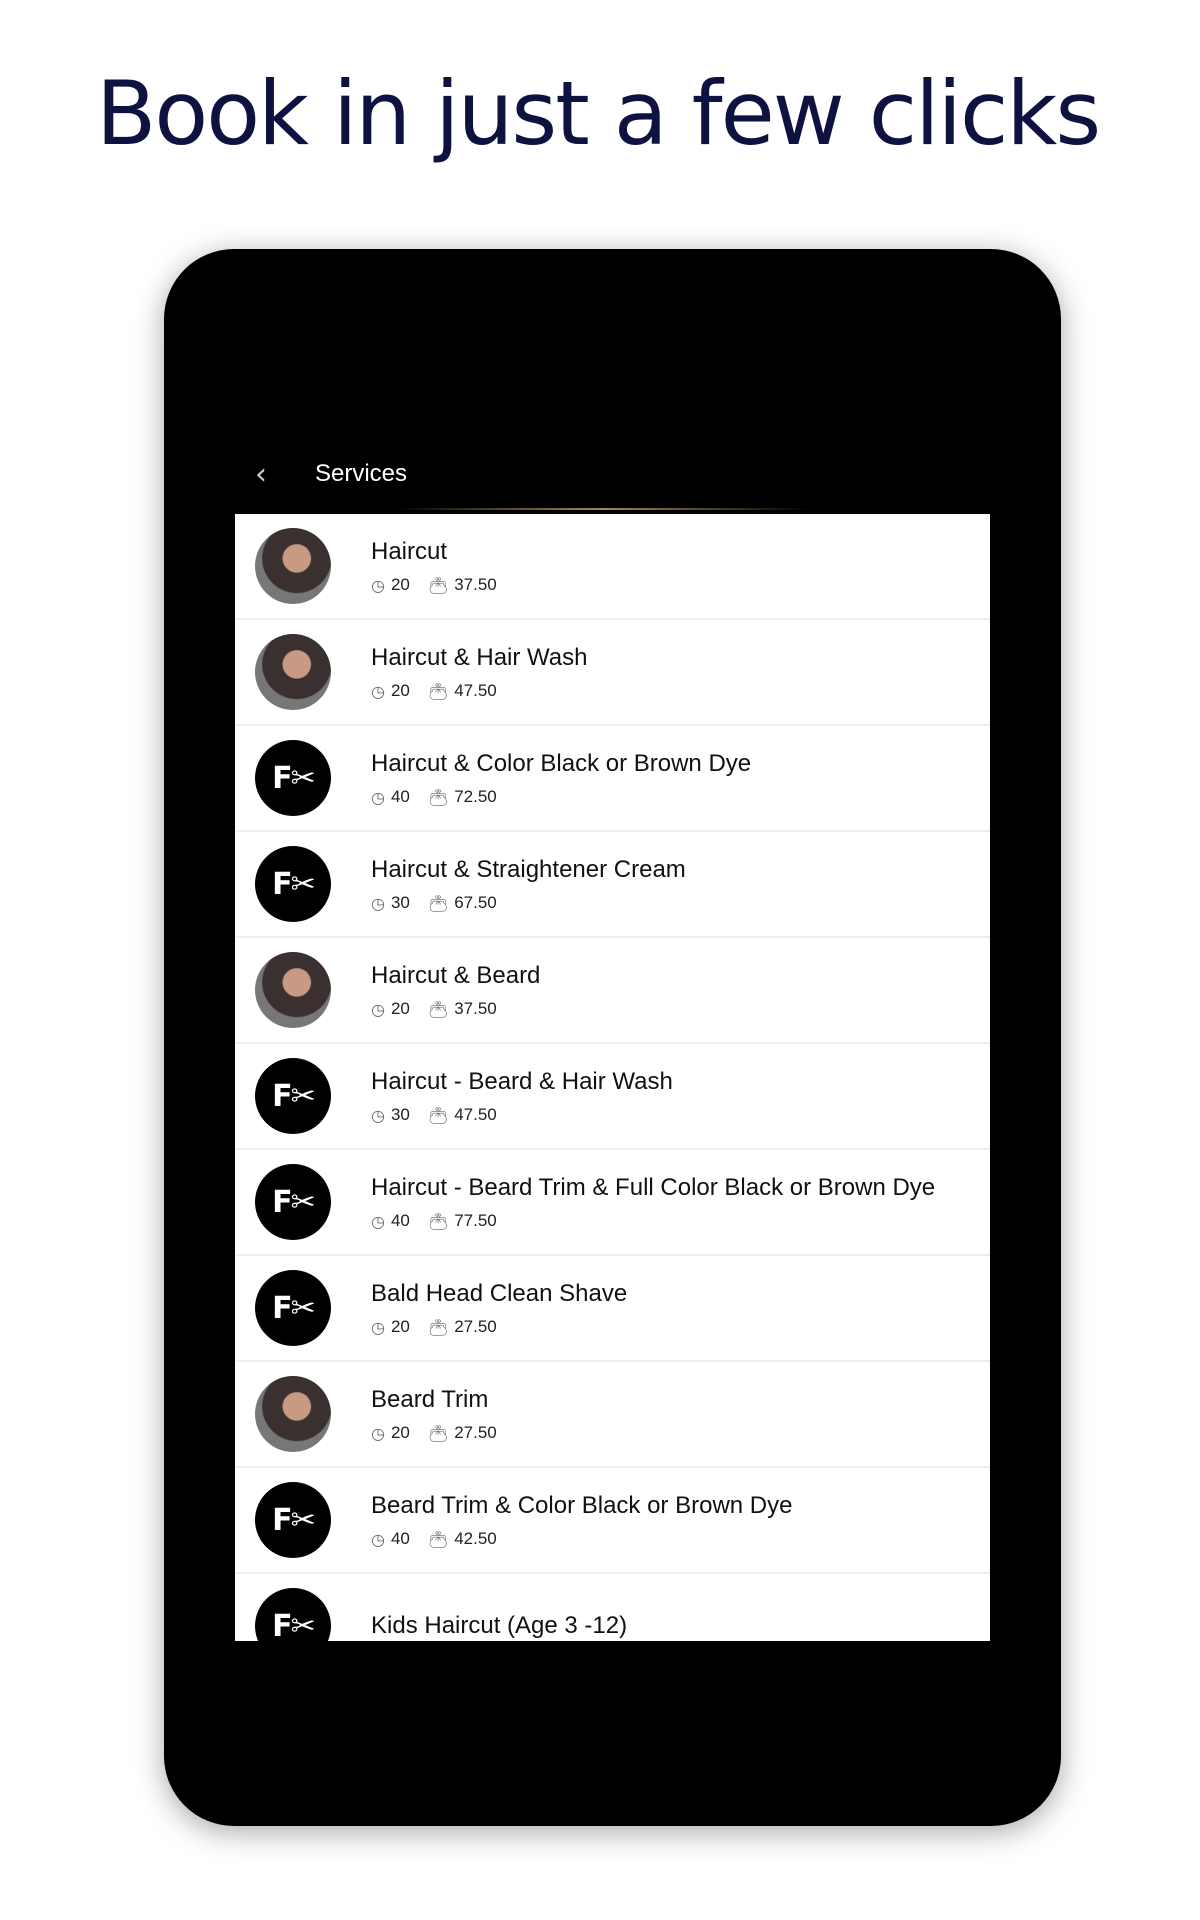  I want to click on service-name: Haircut - Beard & Hair Wash, so click(522, 1081).